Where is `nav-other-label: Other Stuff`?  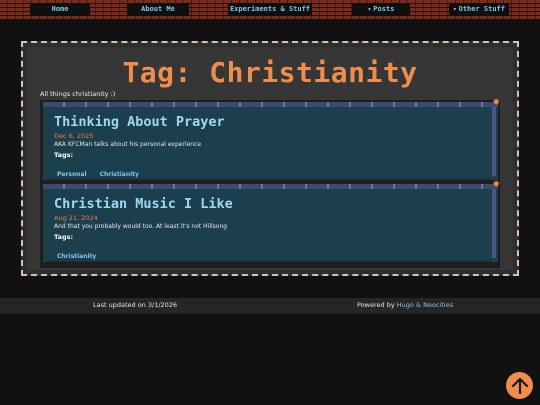 nav-other-label: Other Stuff is located at coordinates (481, 9).